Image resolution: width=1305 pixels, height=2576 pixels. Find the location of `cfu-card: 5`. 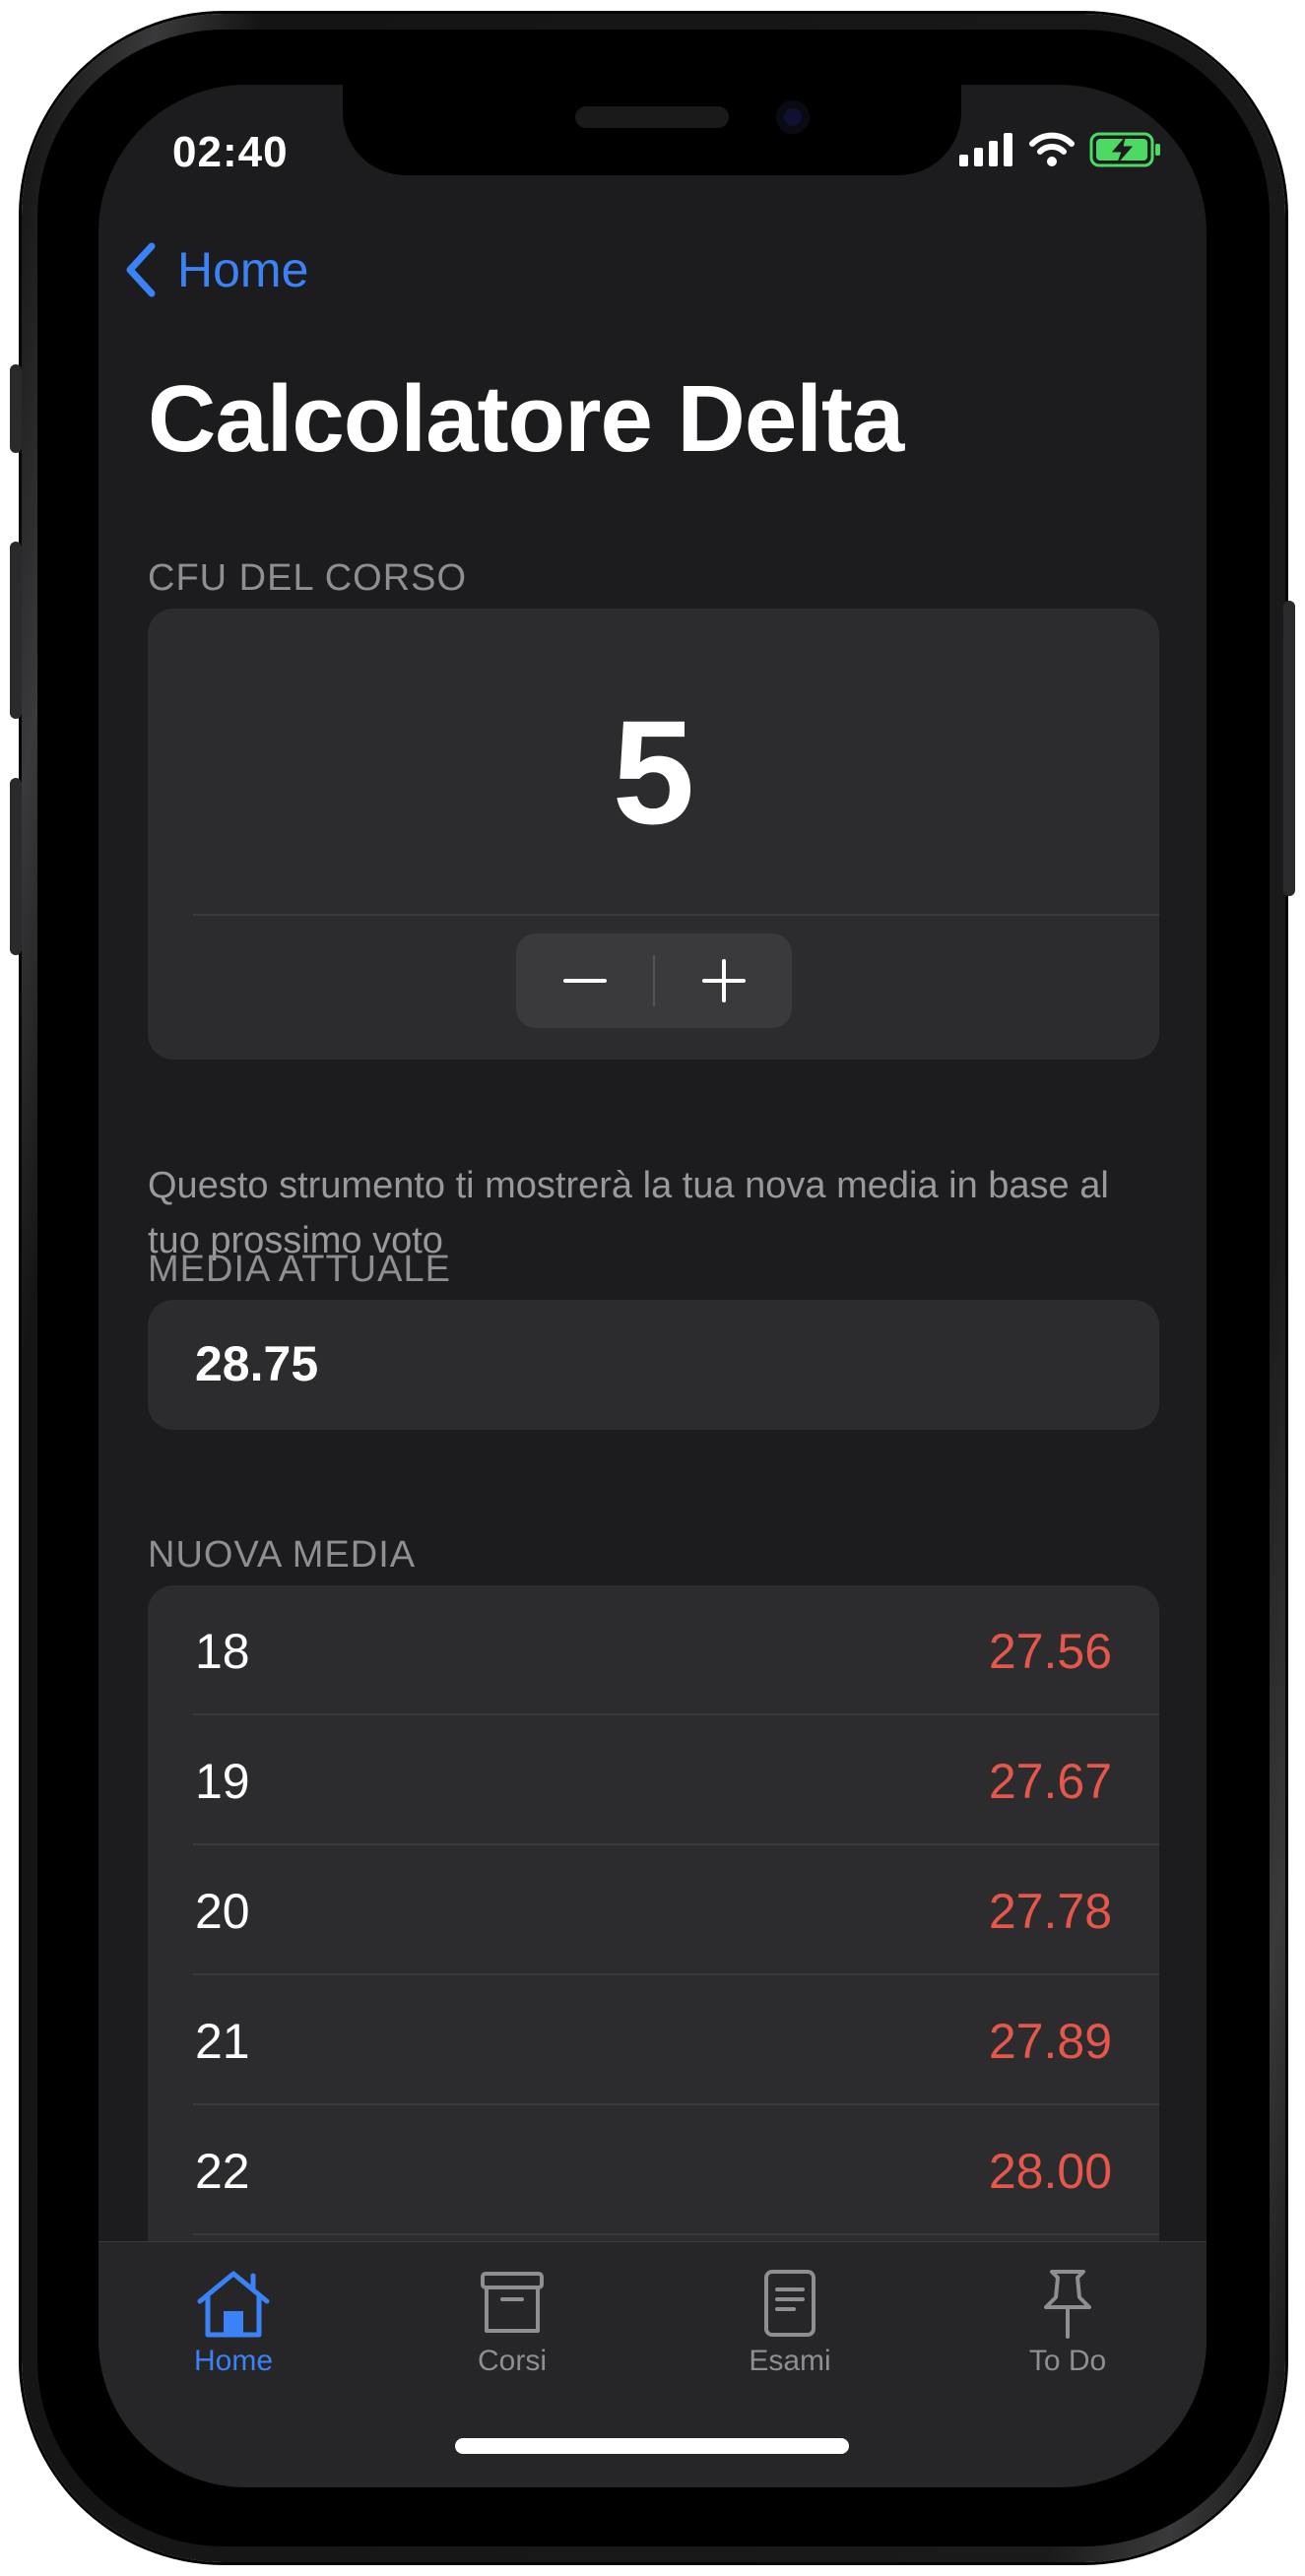

cfu-card: 5 is located at coordinates (653, 834).